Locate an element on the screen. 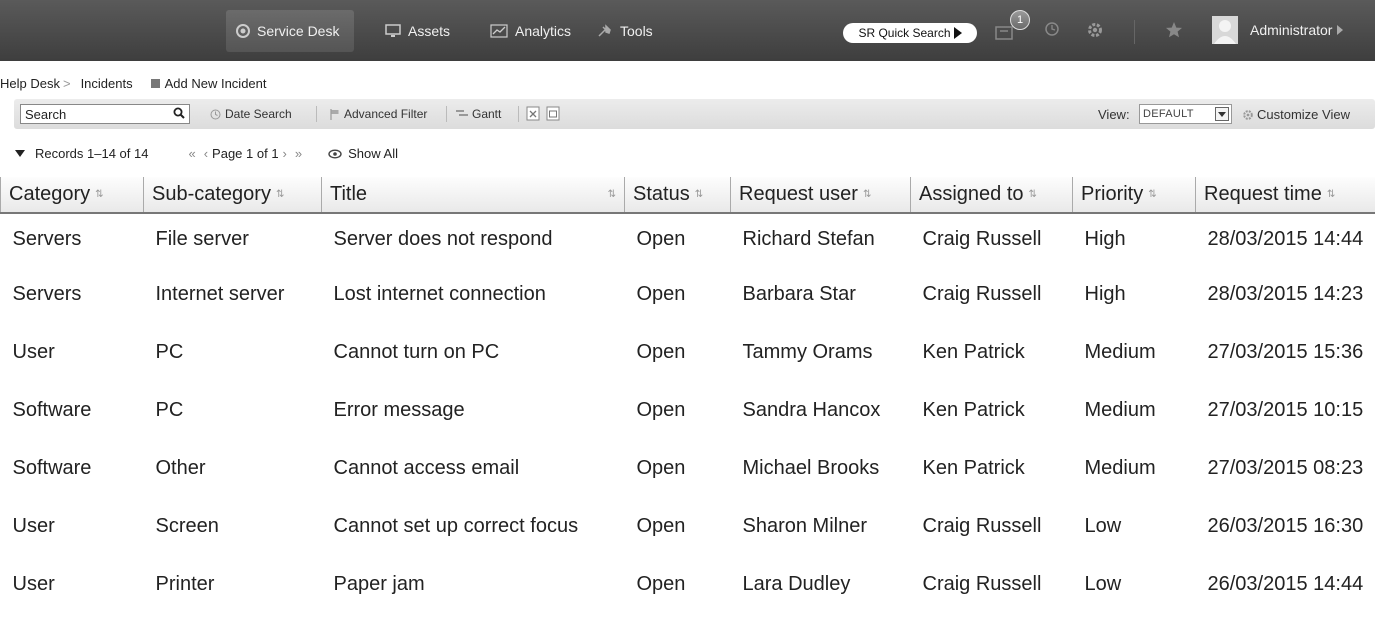  column-header-status: Status ⇅ is located at coordinates (677, 195).